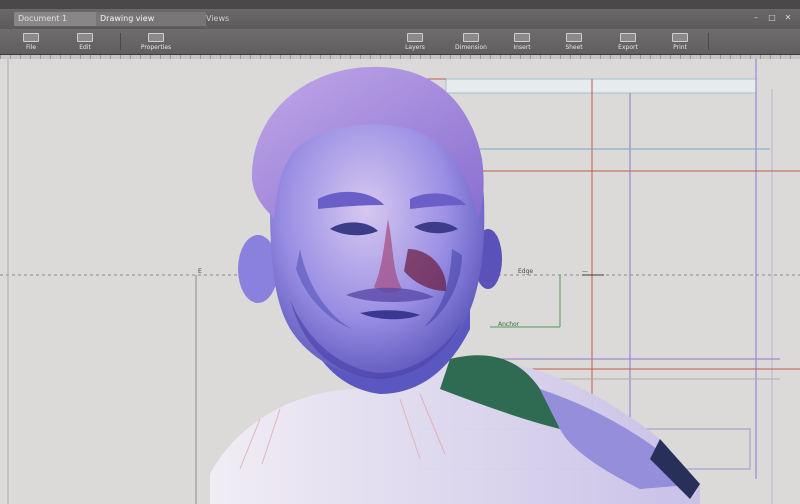  What do you see at coordinates (156, 47) in the screenshot?
I see `toolbar-properties-label: Properties` at bounding box center [156, 47].